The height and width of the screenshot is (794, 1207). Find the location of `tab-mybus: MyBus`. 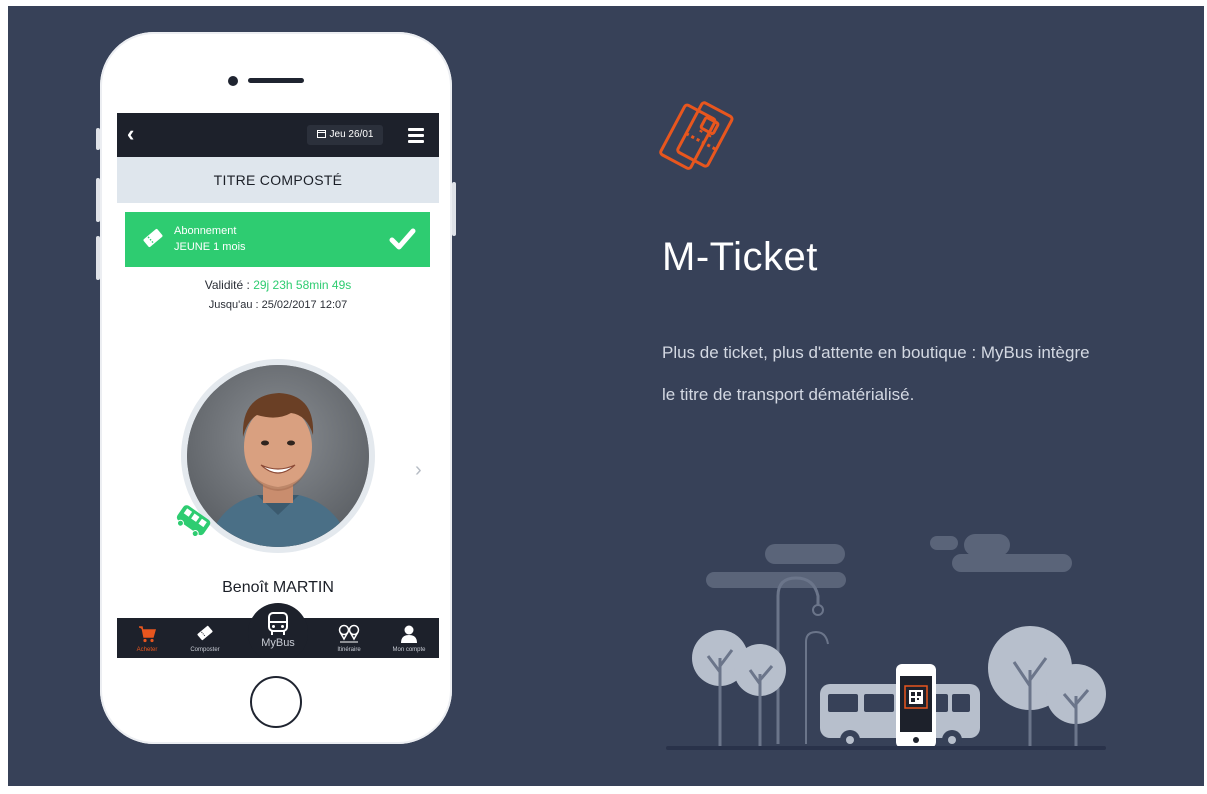

tab-mybus: MyBus is located at coordinates (278, 630).